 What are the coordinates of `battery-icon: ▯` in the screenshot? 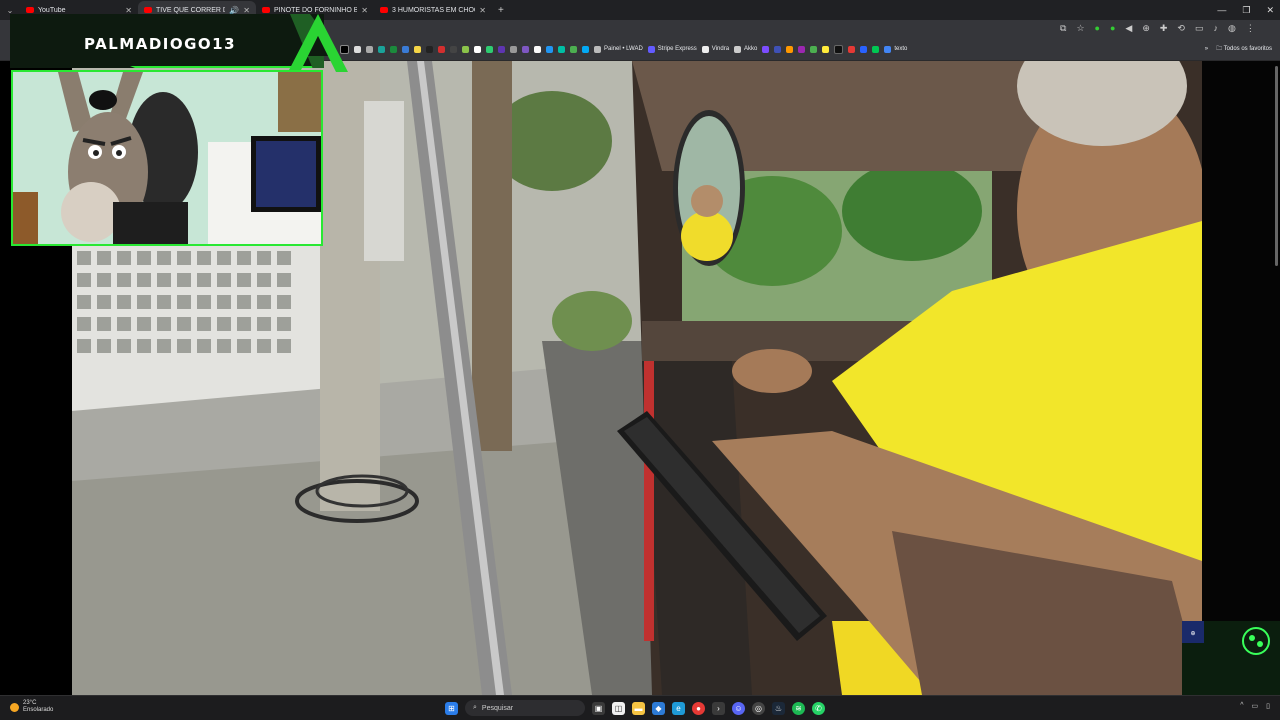 It's located at (1268, 706).